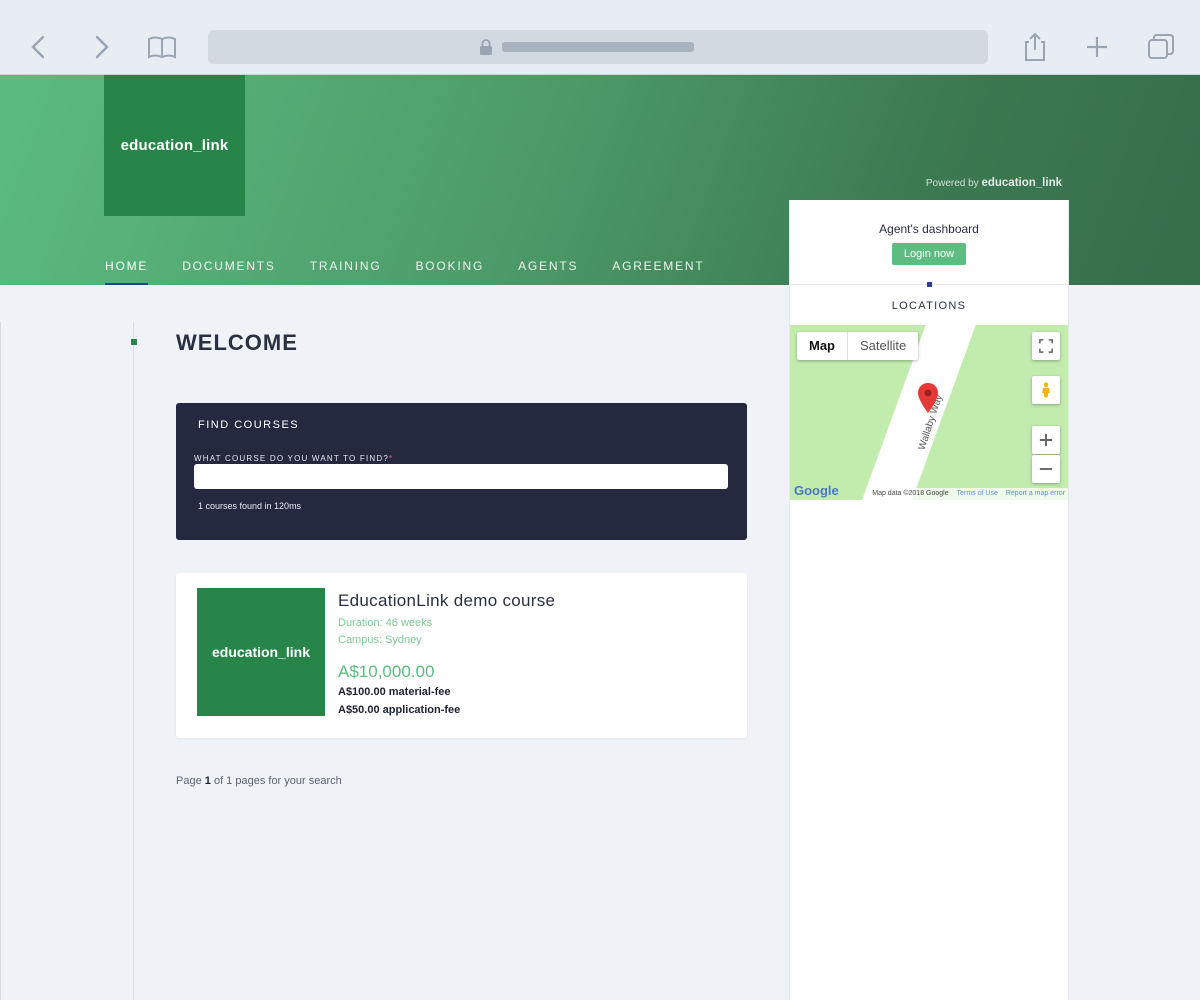 This screenshot has width=1200, height=1000. What do you see at coordinates (822, 346) in the screenshot?
I see `map-type-map: Map` at bounding box center [822, 346].